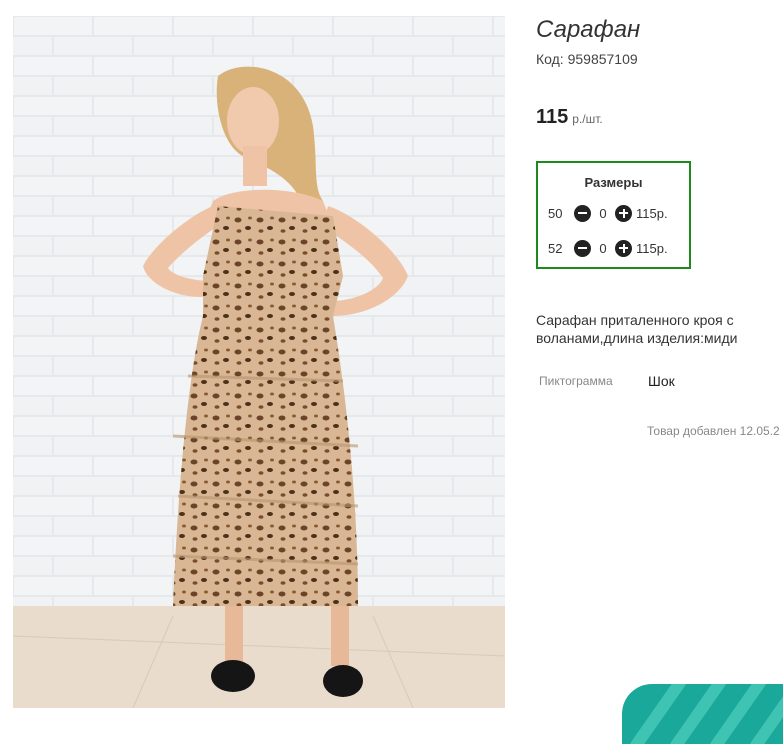 The height and width of the screenshot is (744, 783). I want to click on size-row: 52 0 115р., so click(608, 248).